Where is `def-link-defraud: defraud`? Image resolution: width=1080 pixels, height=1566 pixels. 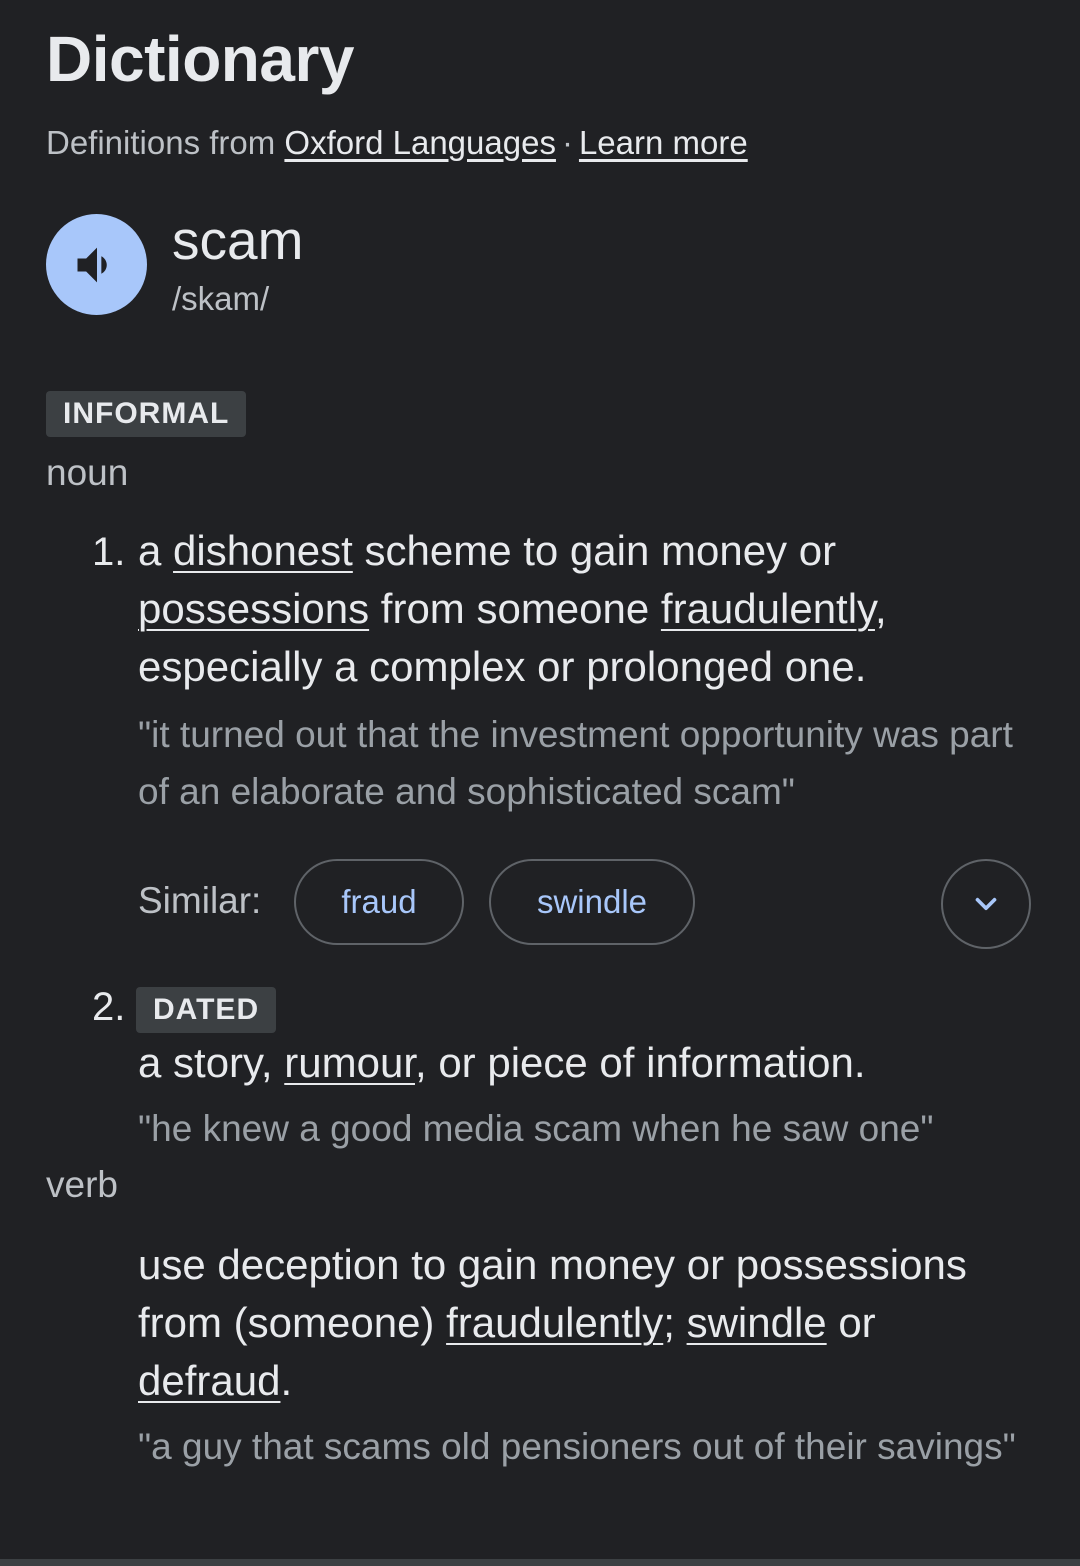 def-link-defraud: defraud is located at coordinates (209, 1380).